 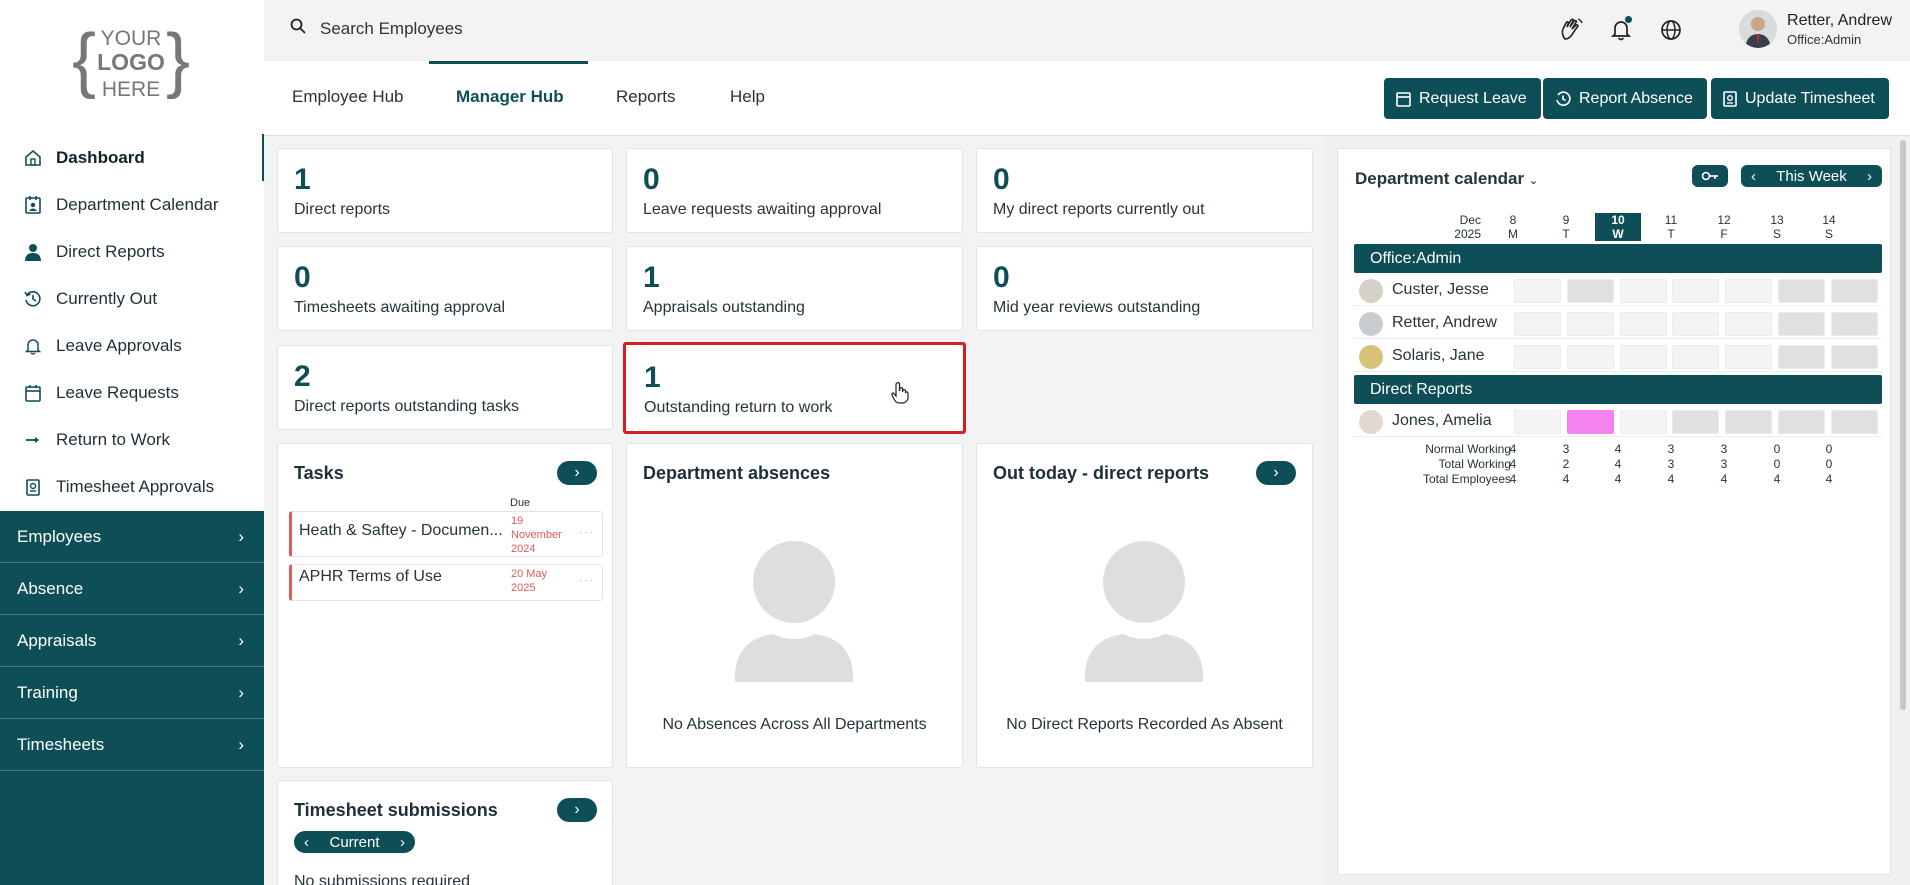 I want to click on tab-reports: Reports, so click(x=646, y=97).